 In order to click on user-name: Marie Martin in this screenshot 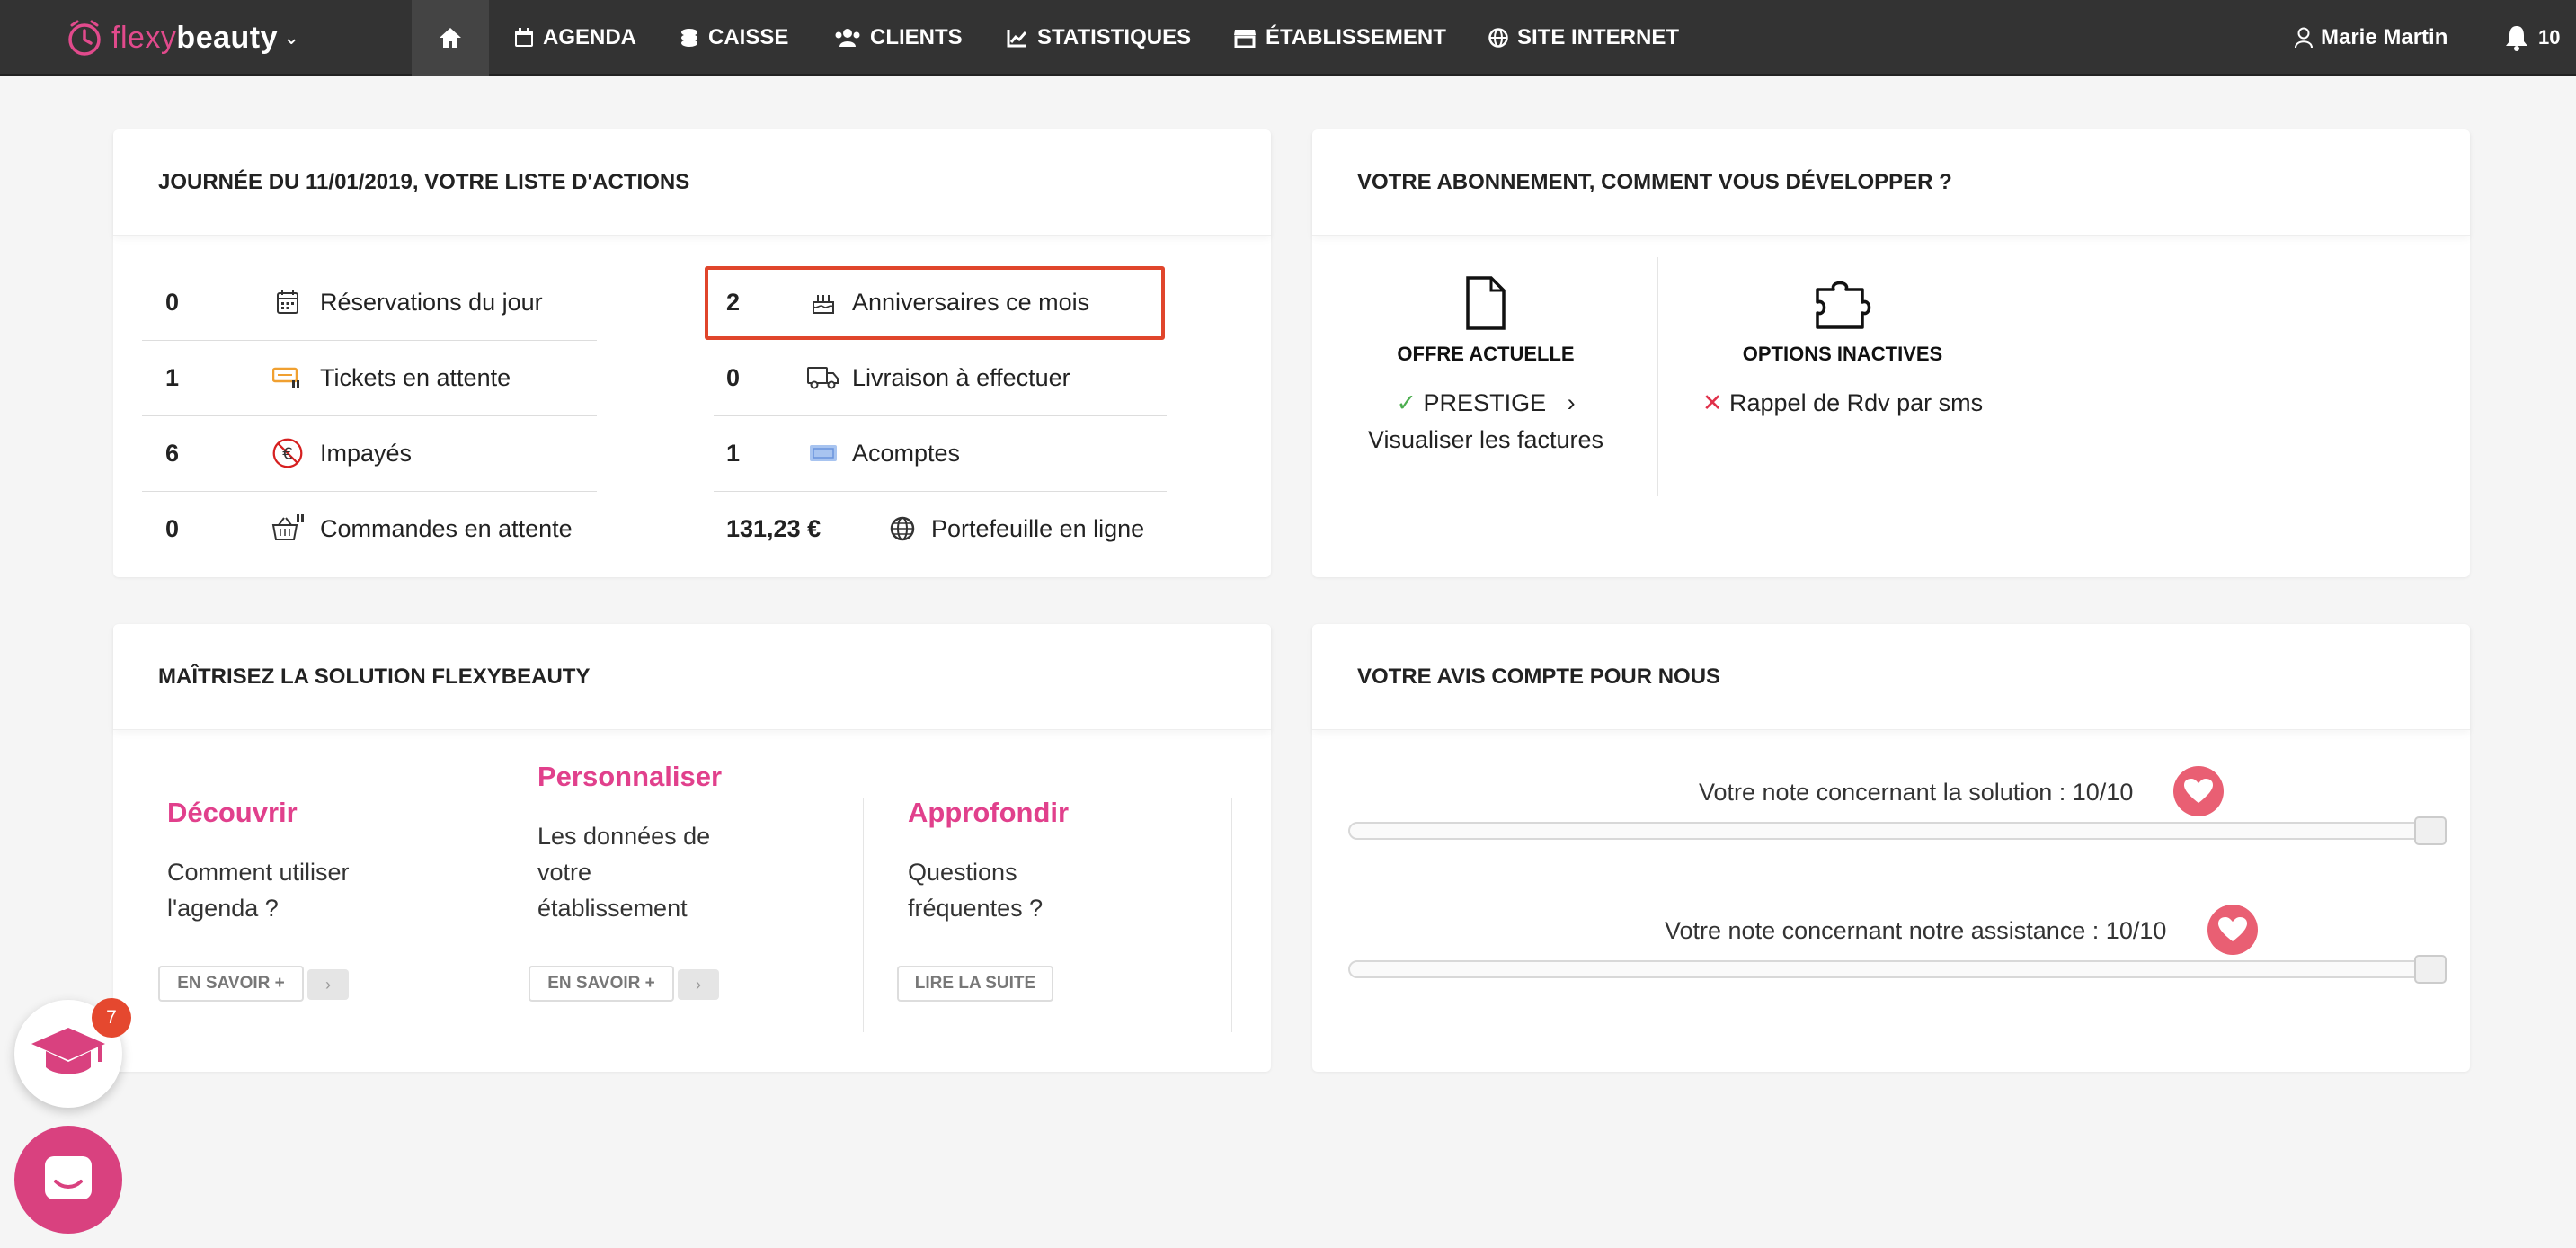, I will do `click(2384, 37)`.